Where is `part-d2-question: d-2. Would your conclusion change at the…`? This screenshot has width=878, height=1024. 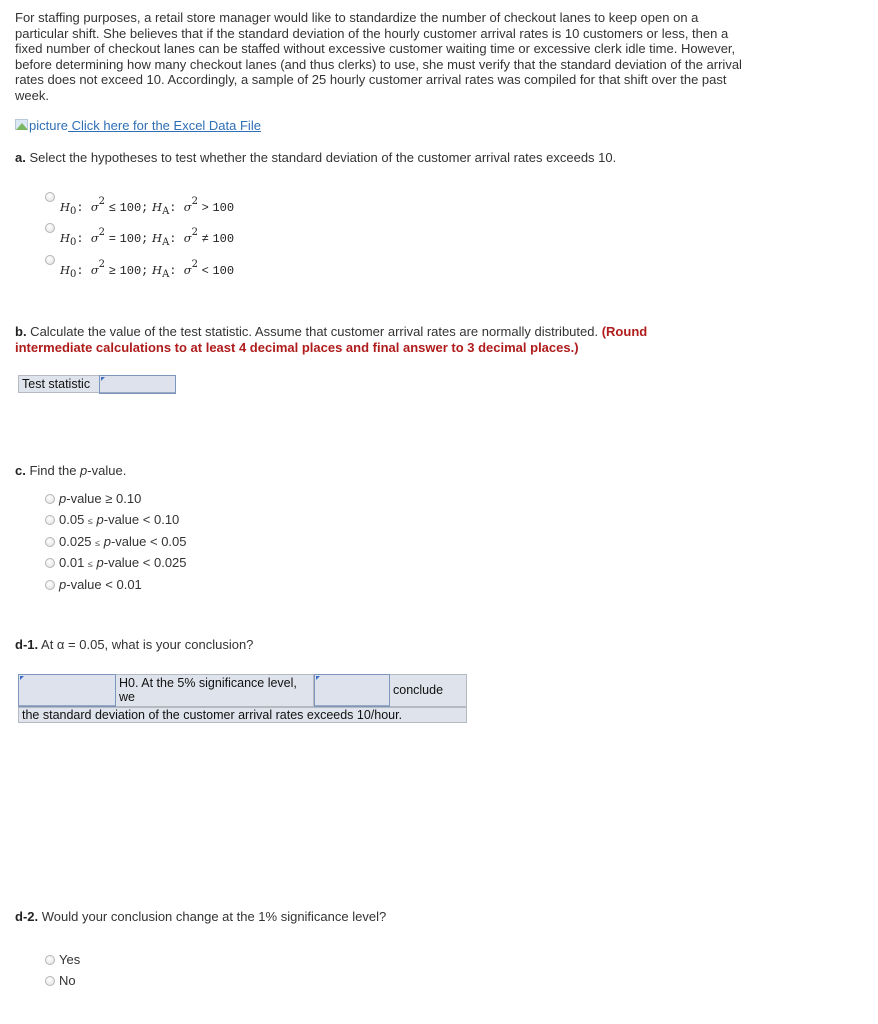 part-d2-question: d-2. Would your conclusion change at the… is located at coordinates (200, 916).